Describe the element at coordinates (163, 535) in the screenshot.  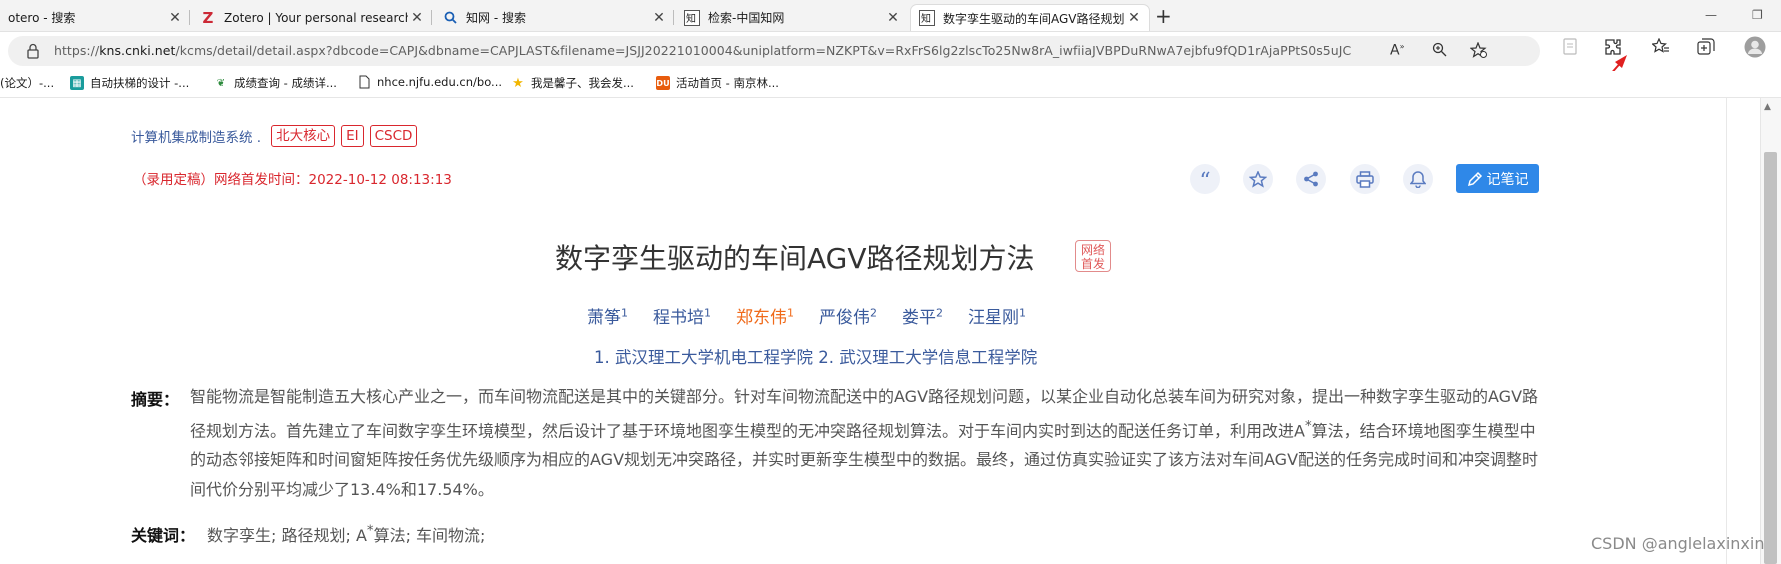
I see `keywords-label: 关键词：` at that location.